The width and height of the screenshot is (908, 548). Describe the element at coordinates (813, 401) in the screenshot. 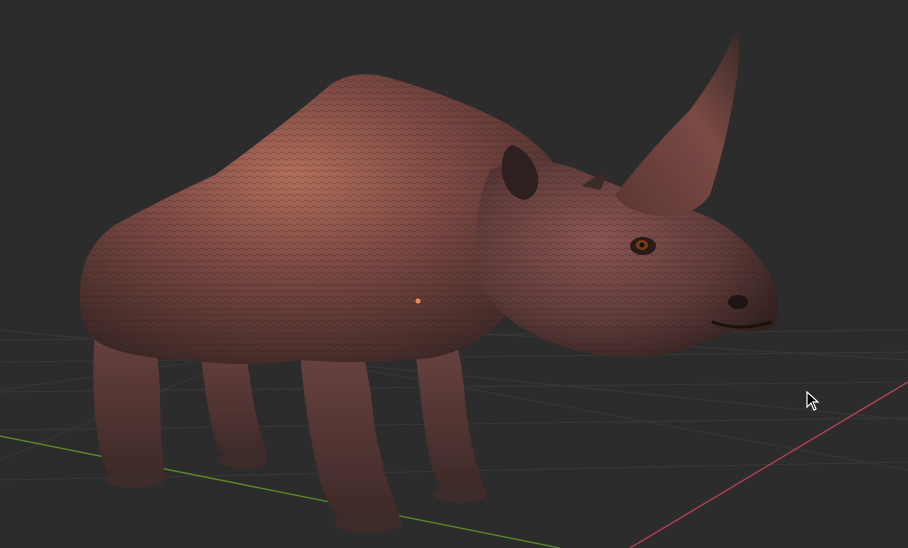

I see `arrow-cursor-icon` at that location.